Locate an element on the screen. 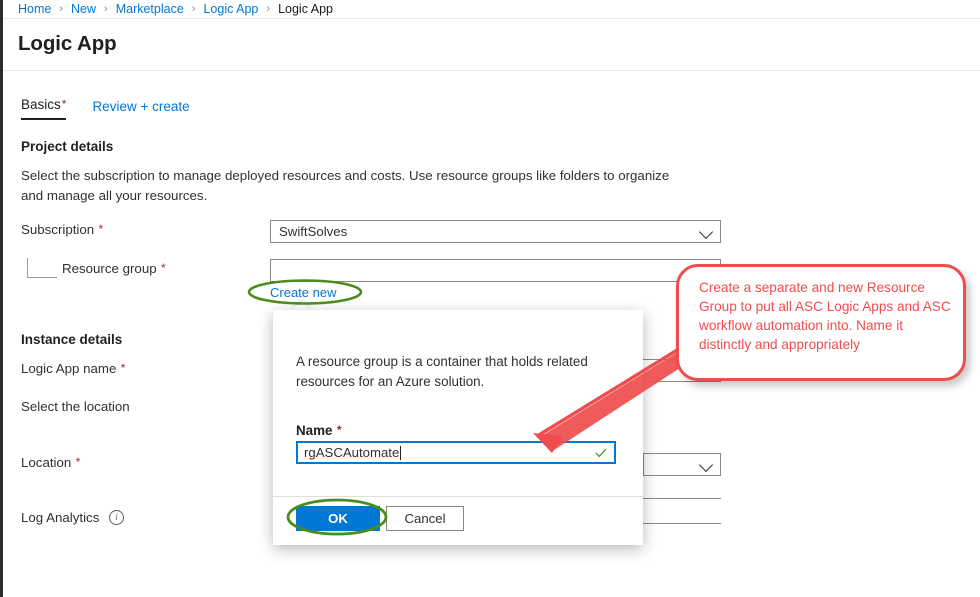 This screenshot has width=980, height=597. breadcrumb-item-home: Home is located at coordinates (34, 9).